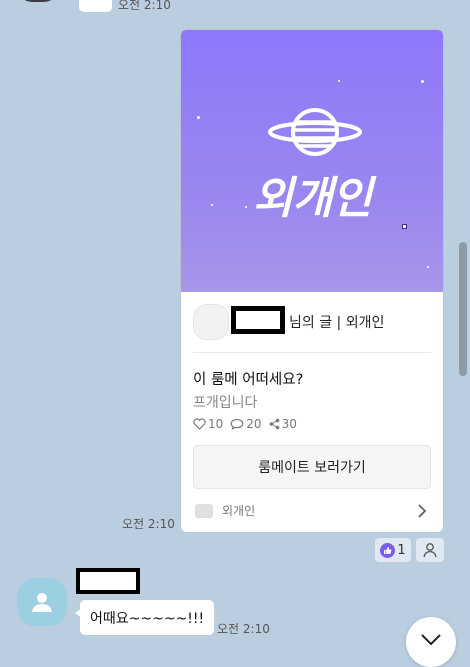 This screenshot has width=470, height=667. I want to click on scroll-to-bottom-button, so click(431, 642).